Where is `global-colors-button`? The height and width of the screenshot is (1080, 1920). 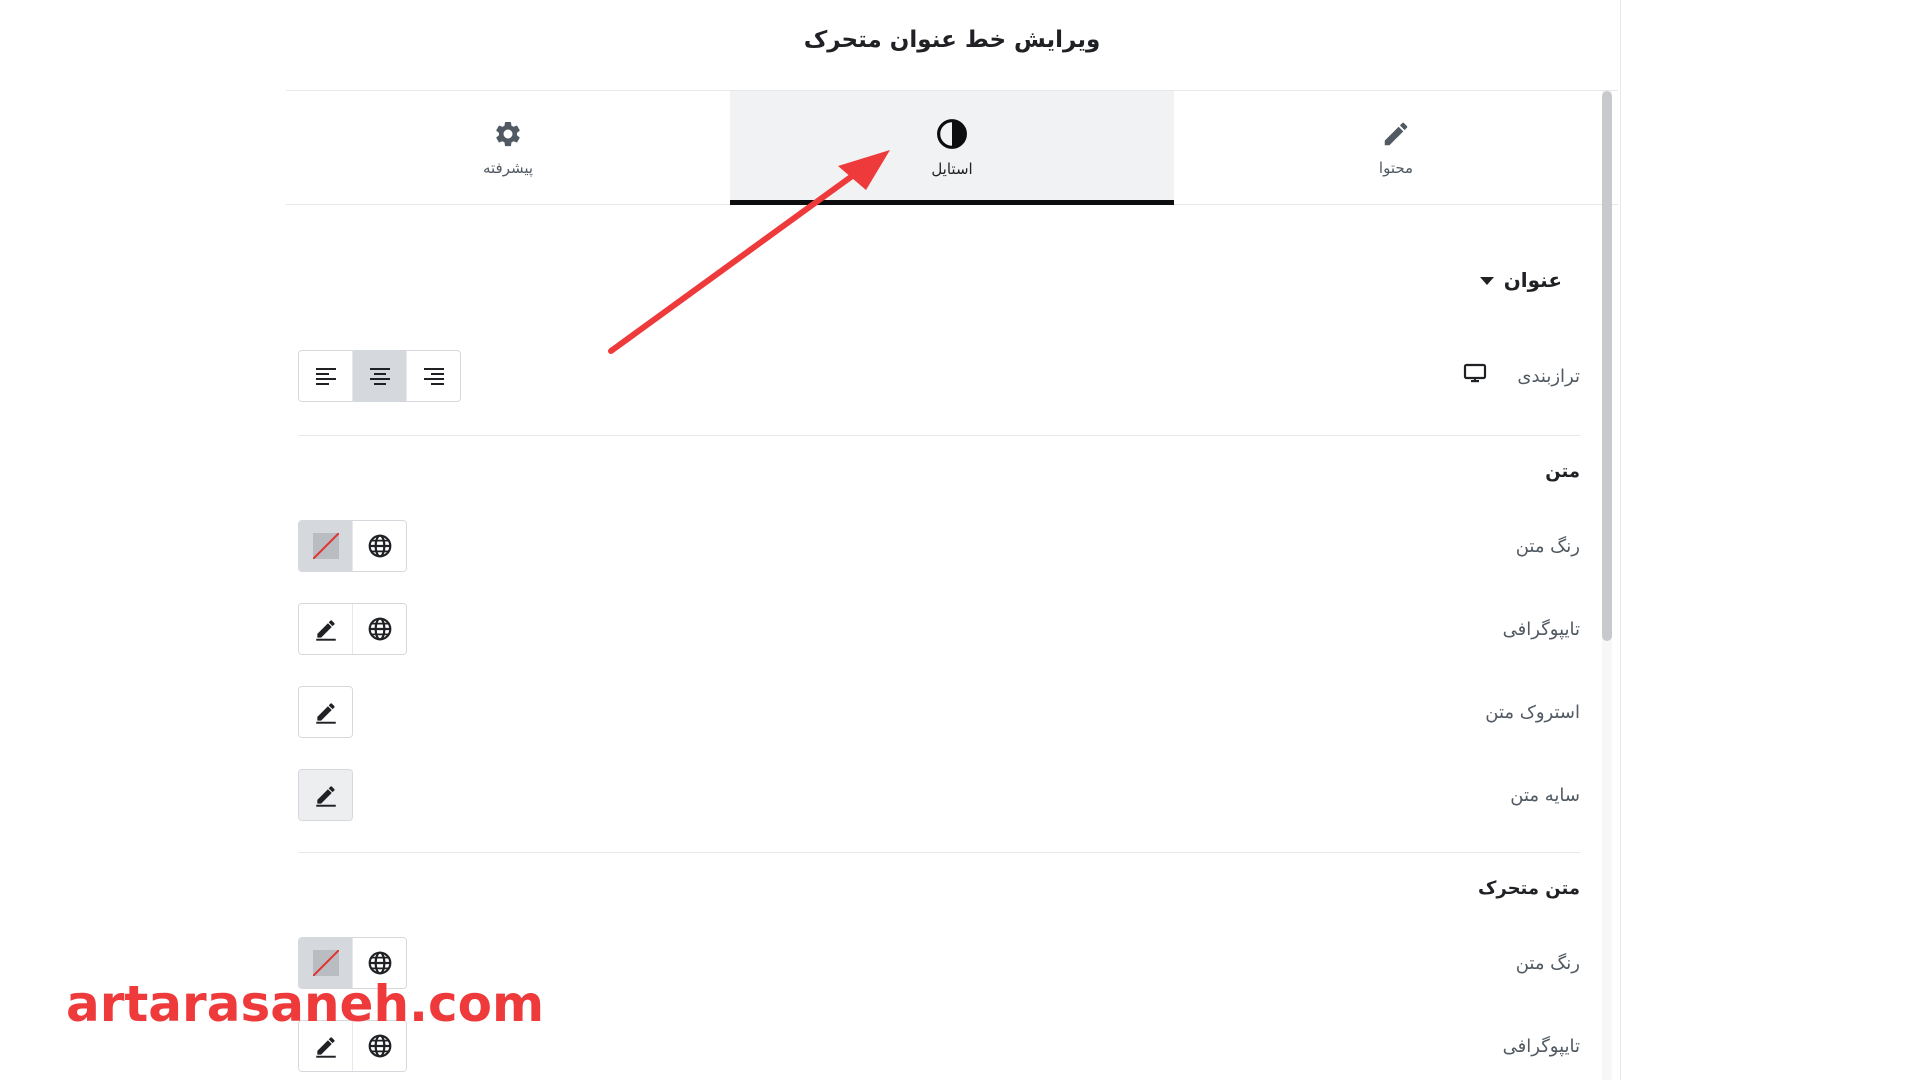 global-colors-button is located at coordinates (379, 546).